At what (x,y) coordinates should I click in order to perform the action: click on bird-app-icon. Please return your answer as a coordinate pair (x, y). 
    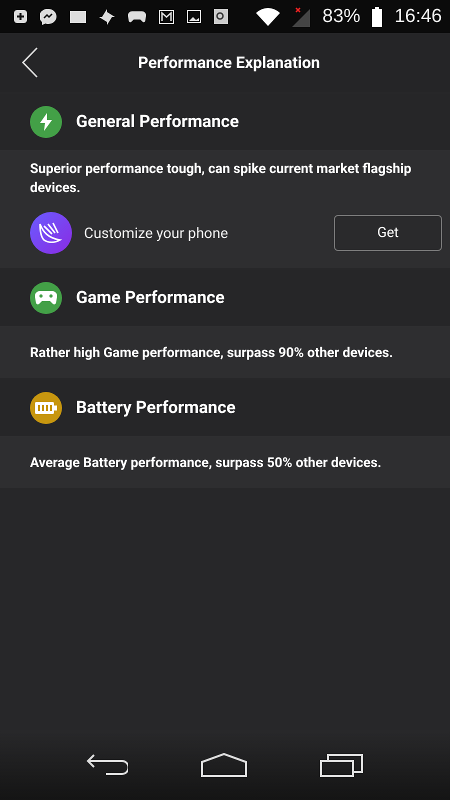
    Looking at the image, I should click on (51, 233).